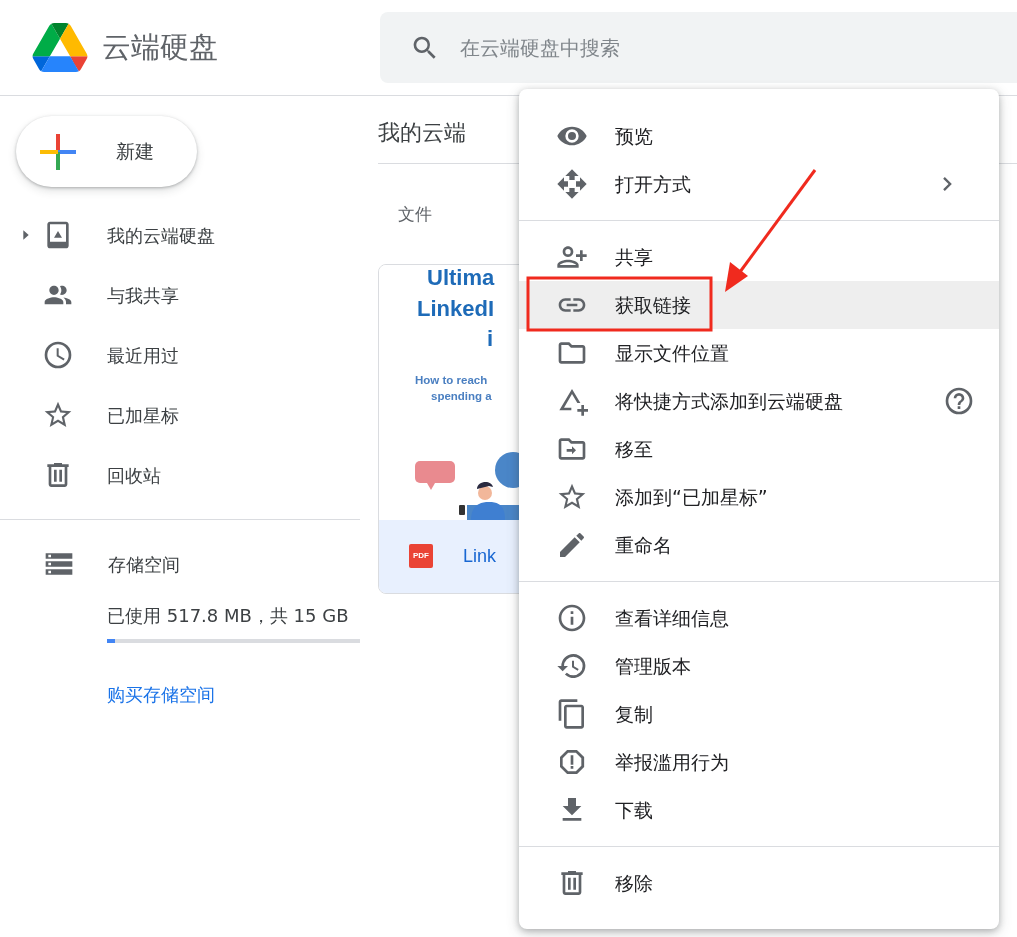  Describe the element at coordinates (759, 666) in the screenshot. I see `menu-item: 管理版本` at that location.